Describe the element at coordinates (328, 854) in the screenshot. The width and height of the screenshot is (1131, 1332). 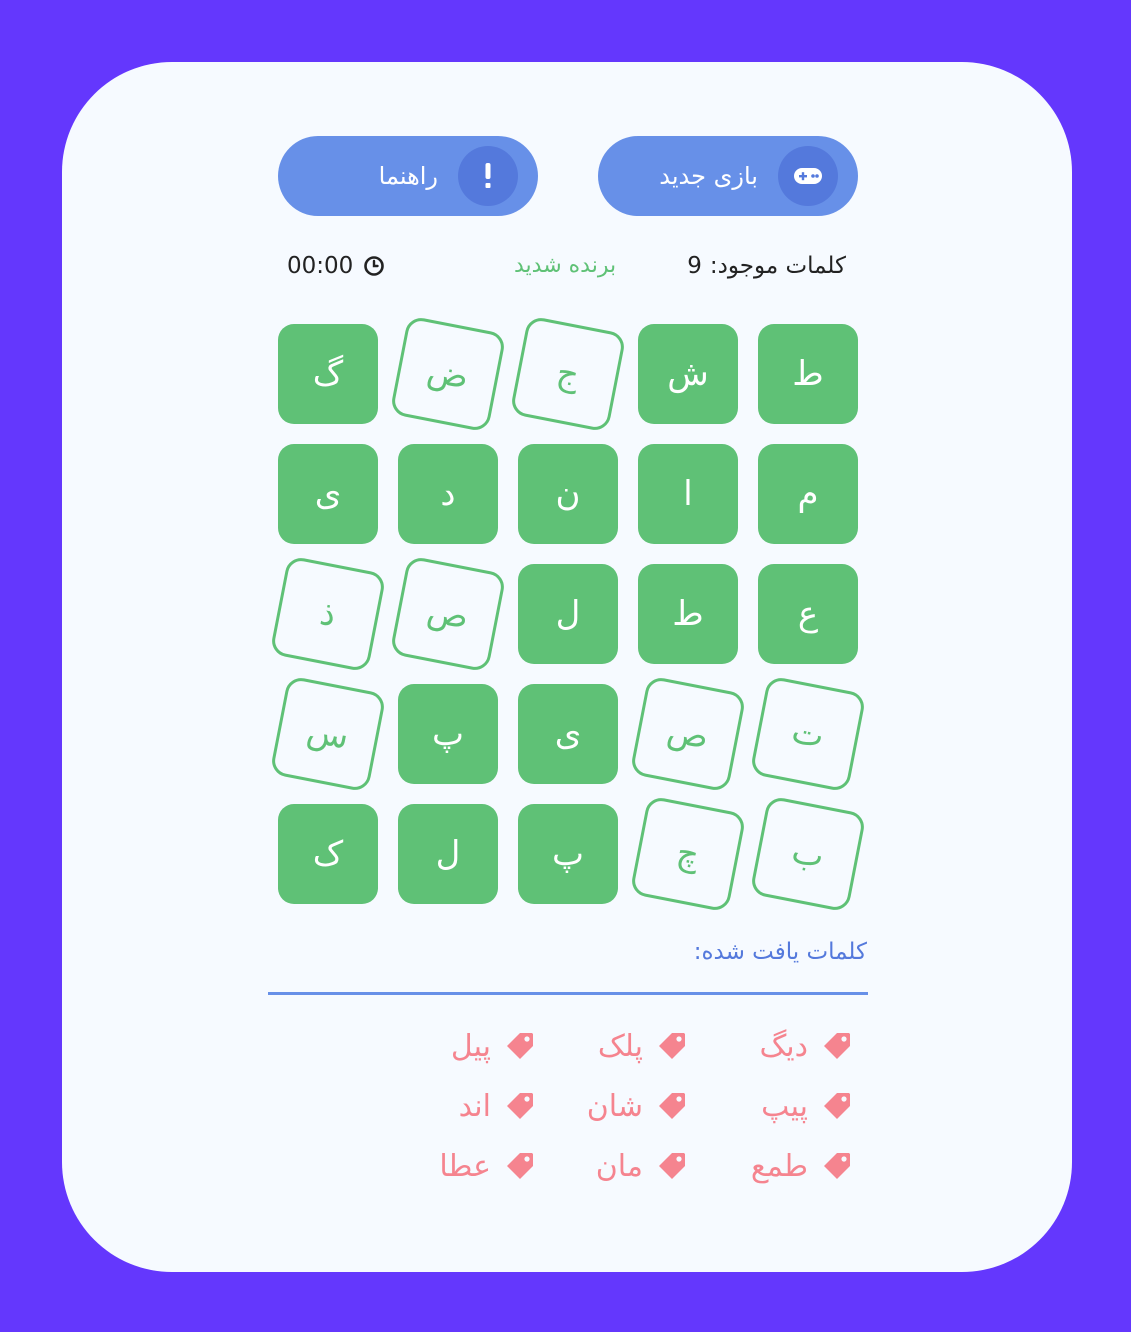
I see `letter-tile: ک` at that location.